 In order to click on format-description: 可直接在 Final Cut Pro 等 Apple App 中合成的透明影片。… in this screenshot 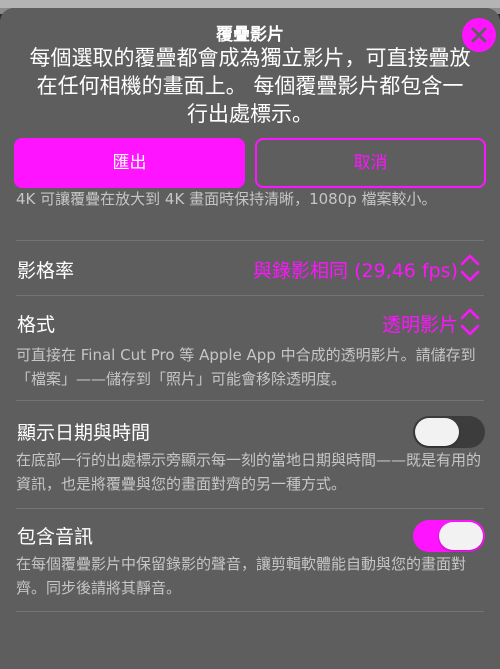, I will do `click(246, 367)`.